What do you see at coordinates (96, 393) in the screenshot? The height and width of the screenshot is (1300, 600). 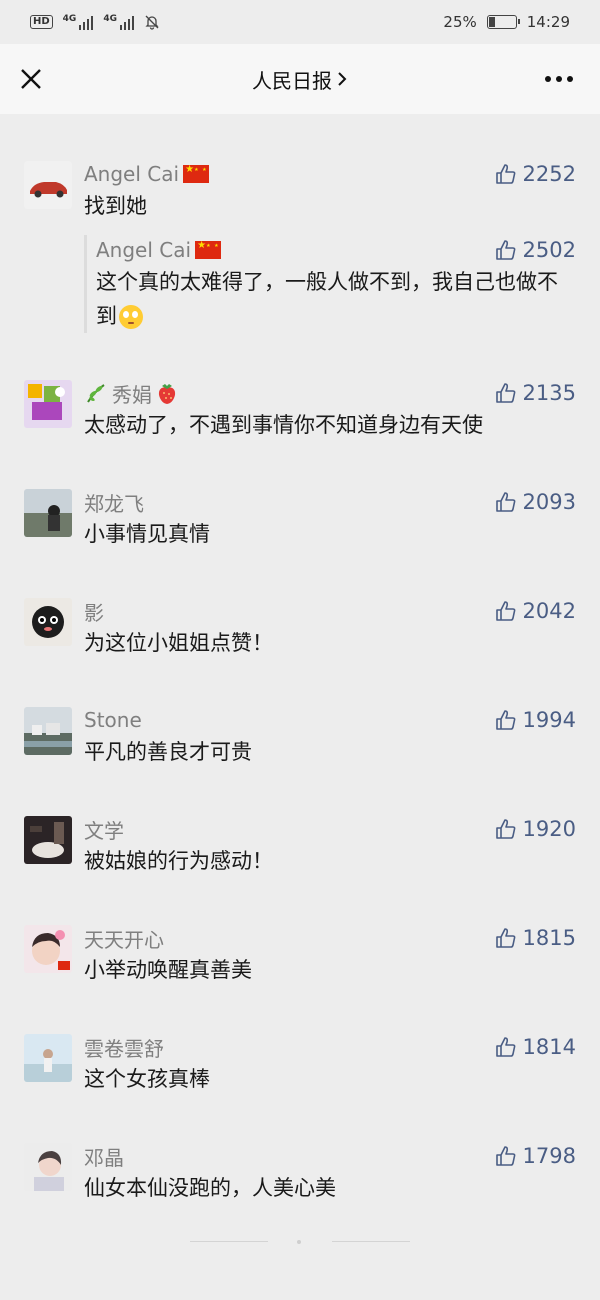 I see `herb-icon` at bounding box center [96, 393].